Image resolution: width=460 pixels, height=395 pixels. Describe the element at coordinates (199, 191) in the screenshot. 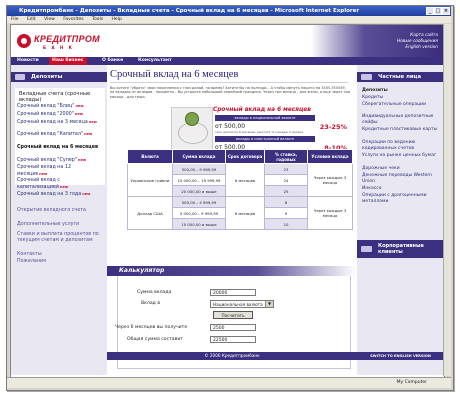

I see `table-cell: 20 000,00 и выше` at that location.